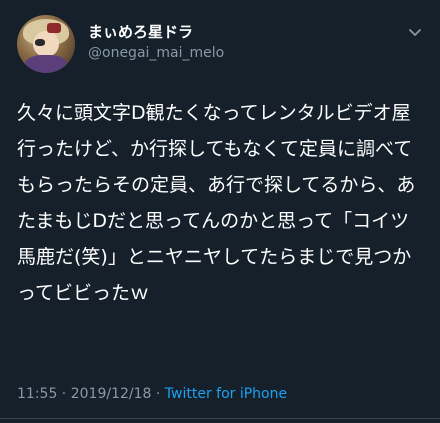  What do you see at coordinates (46, 44) in the screenshot?
I see `avatar` at bounding box center [46, 44].